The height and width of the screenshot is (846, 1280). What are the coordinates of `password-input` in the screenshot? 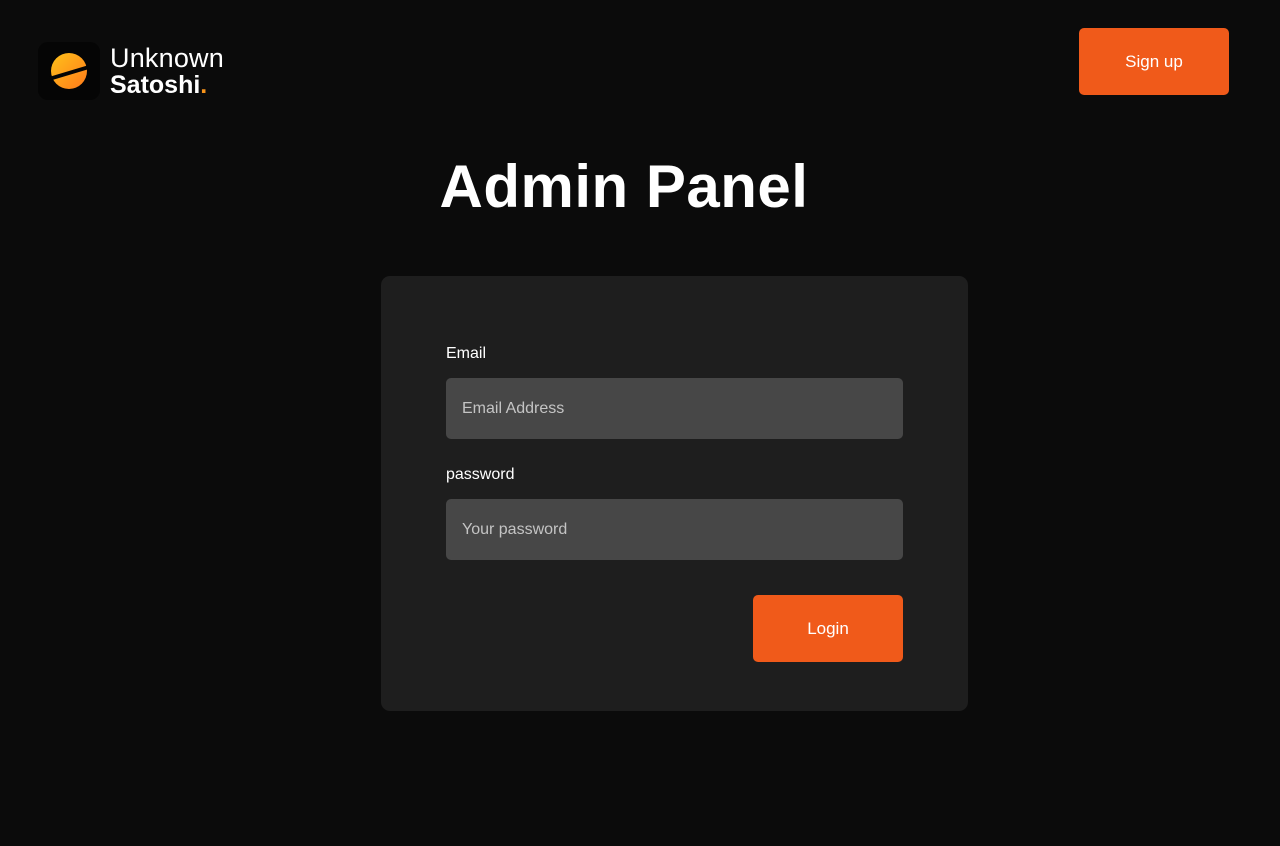 It's located at (674, 529).